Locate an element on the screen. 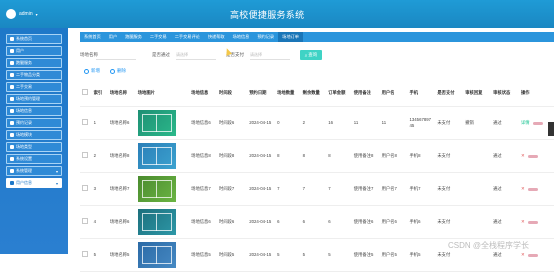  nav-secondhand-comments: 二手交易评论 is located at coordinates (187, 37).